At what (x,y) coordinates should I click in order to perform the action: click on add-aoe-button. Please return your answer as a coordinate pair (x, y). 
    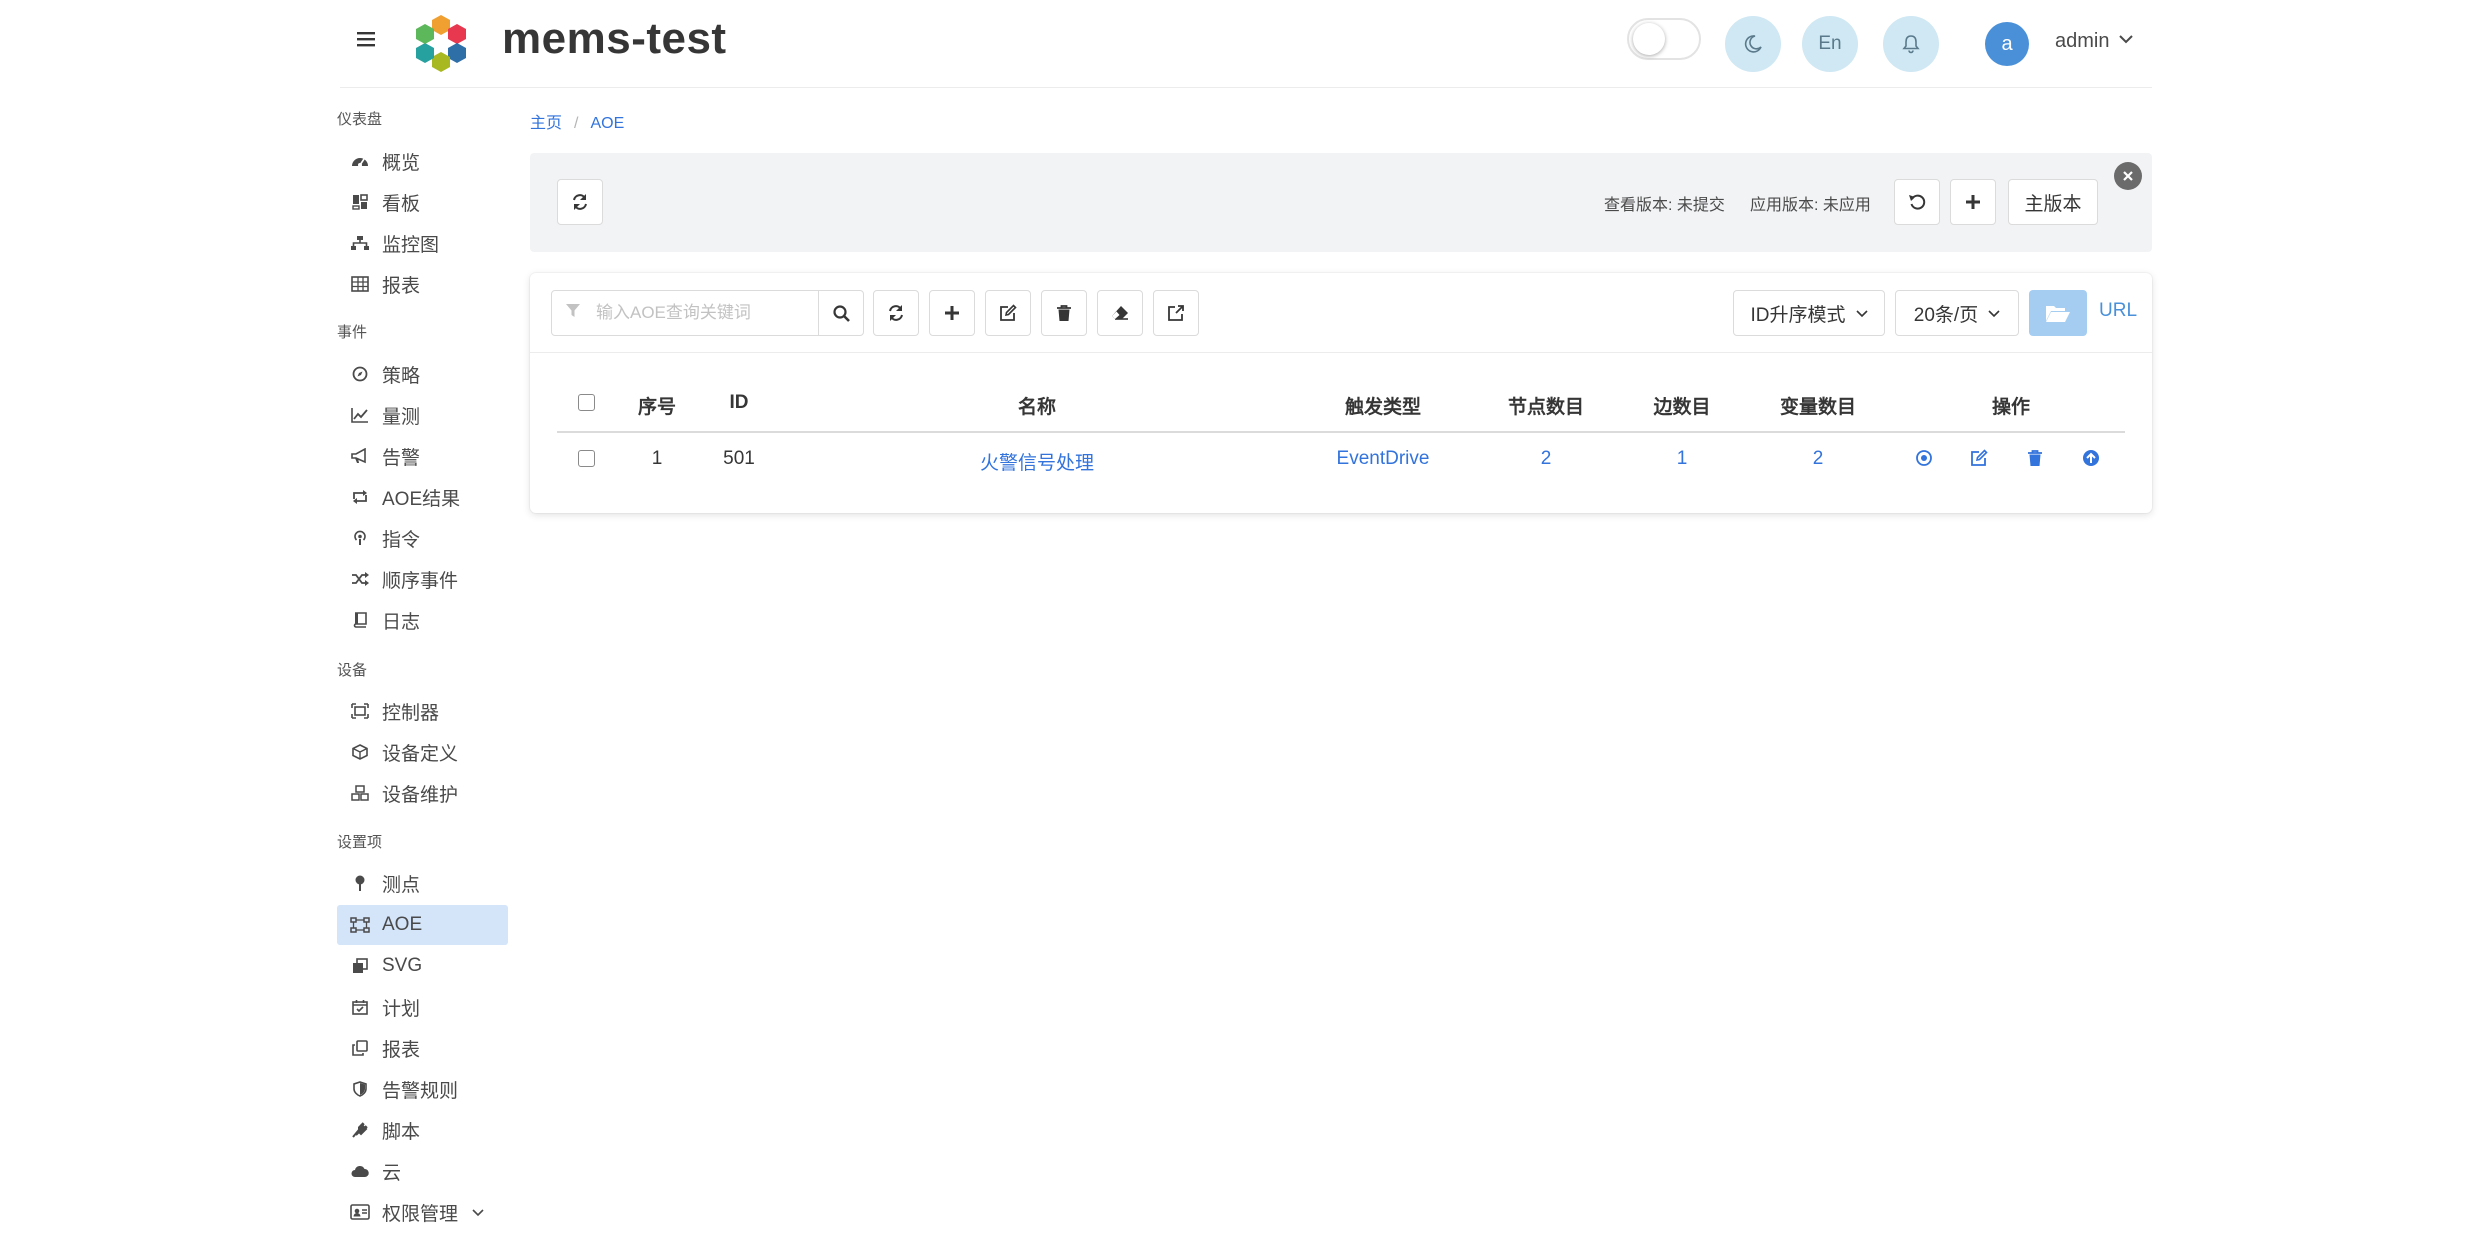
    Looking at the image, I should click on (952, 313).